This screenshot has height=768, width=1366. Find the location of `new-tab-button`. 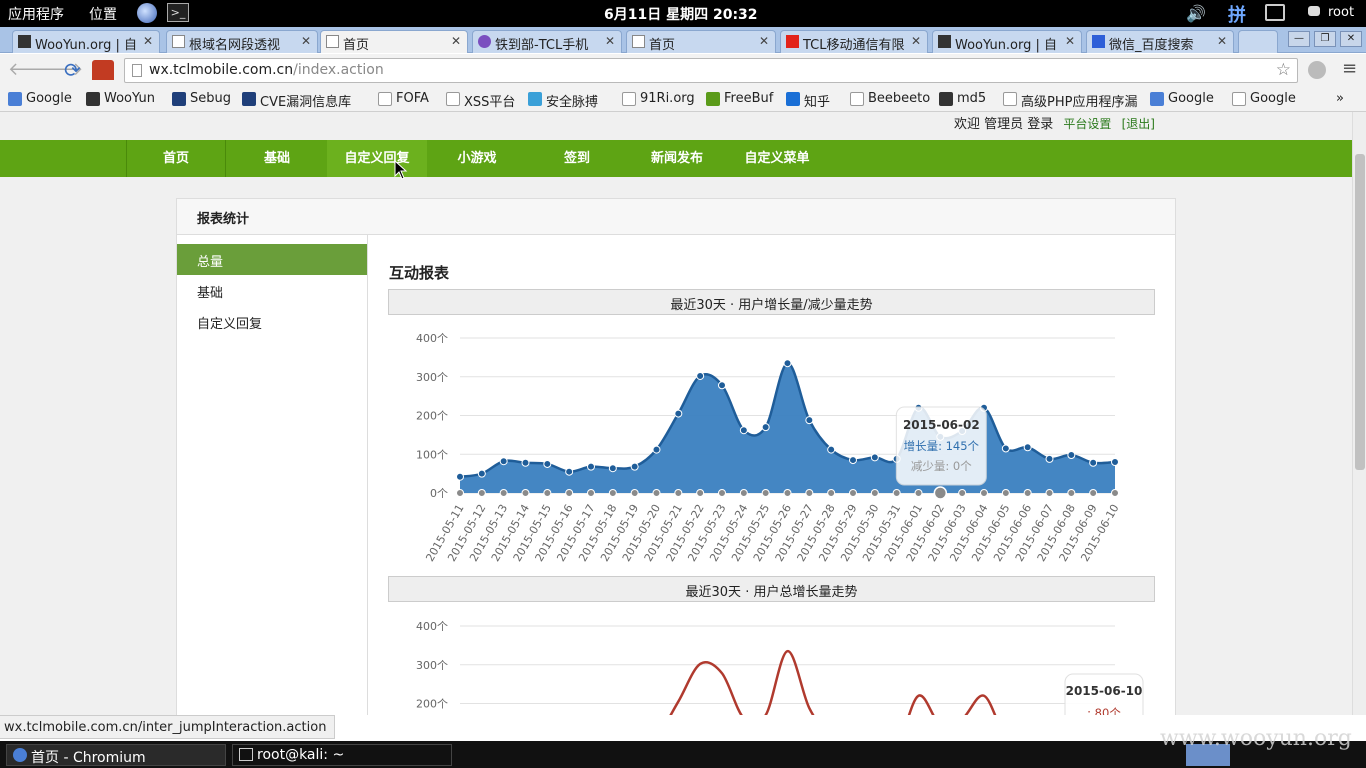

new-tab-button is located at coordinates (1258, 41).